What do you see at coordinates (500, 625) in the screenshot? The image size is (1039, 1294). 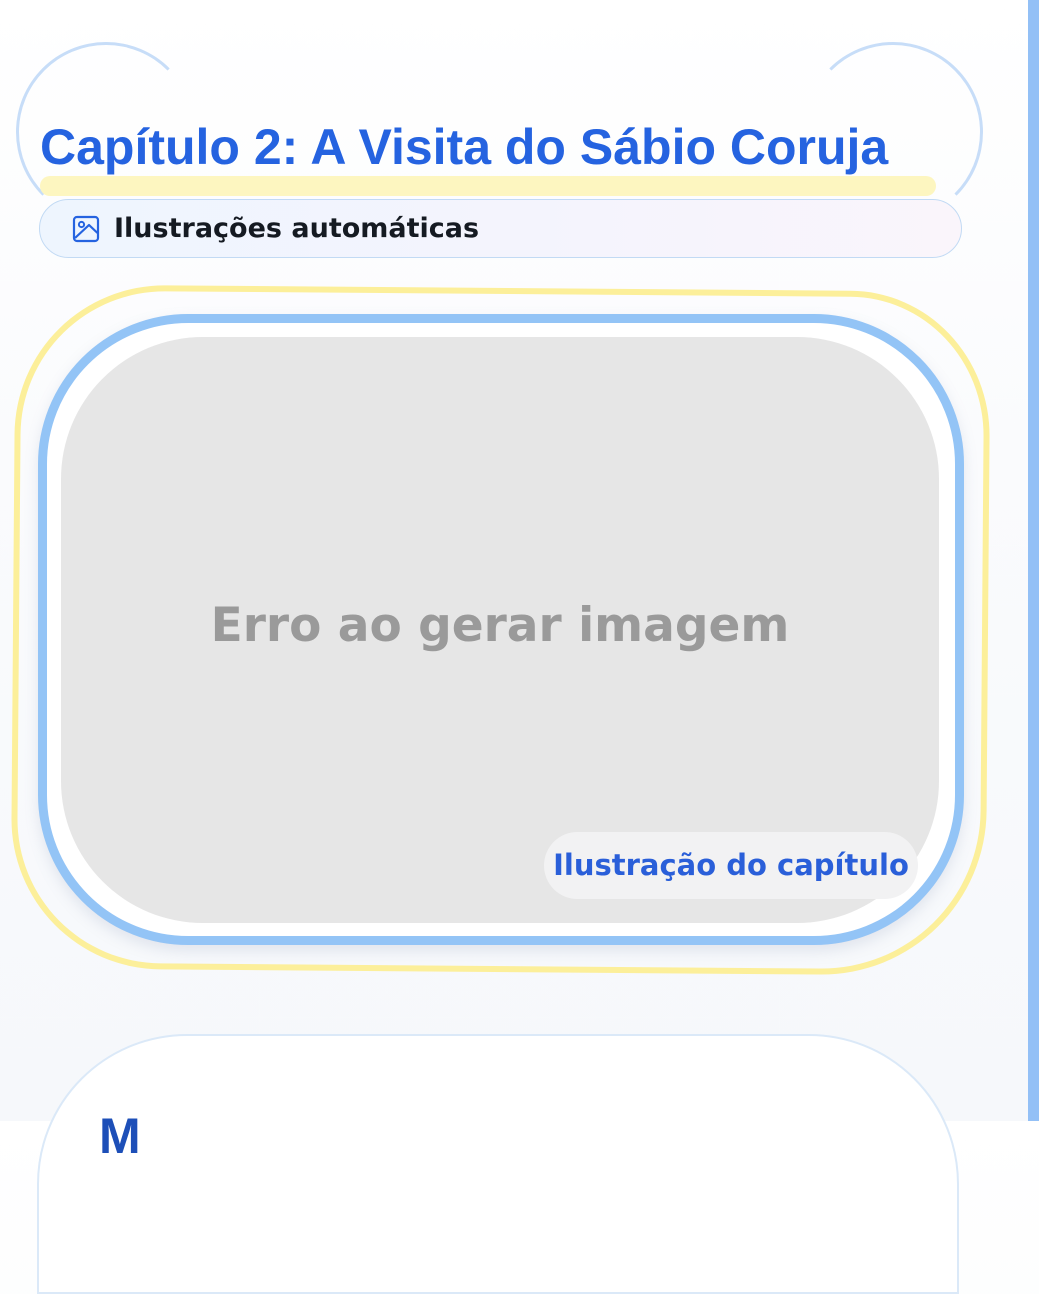 I see `image-error-message: Erro ao gerar imagem` at bounding box center [500, 625].